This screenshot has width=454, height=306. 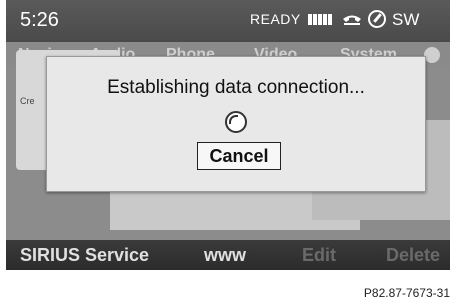 I want to click on sirius-service-button: SIRIUS Service, so click(x=84, y=255).